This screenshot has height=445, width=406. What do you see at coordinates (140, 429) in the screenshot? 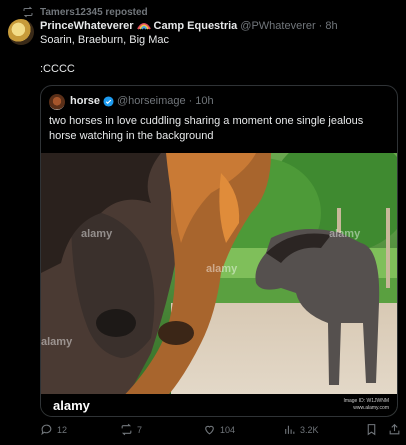
I see `repost-count: 7` at bounding box center [140, 429].